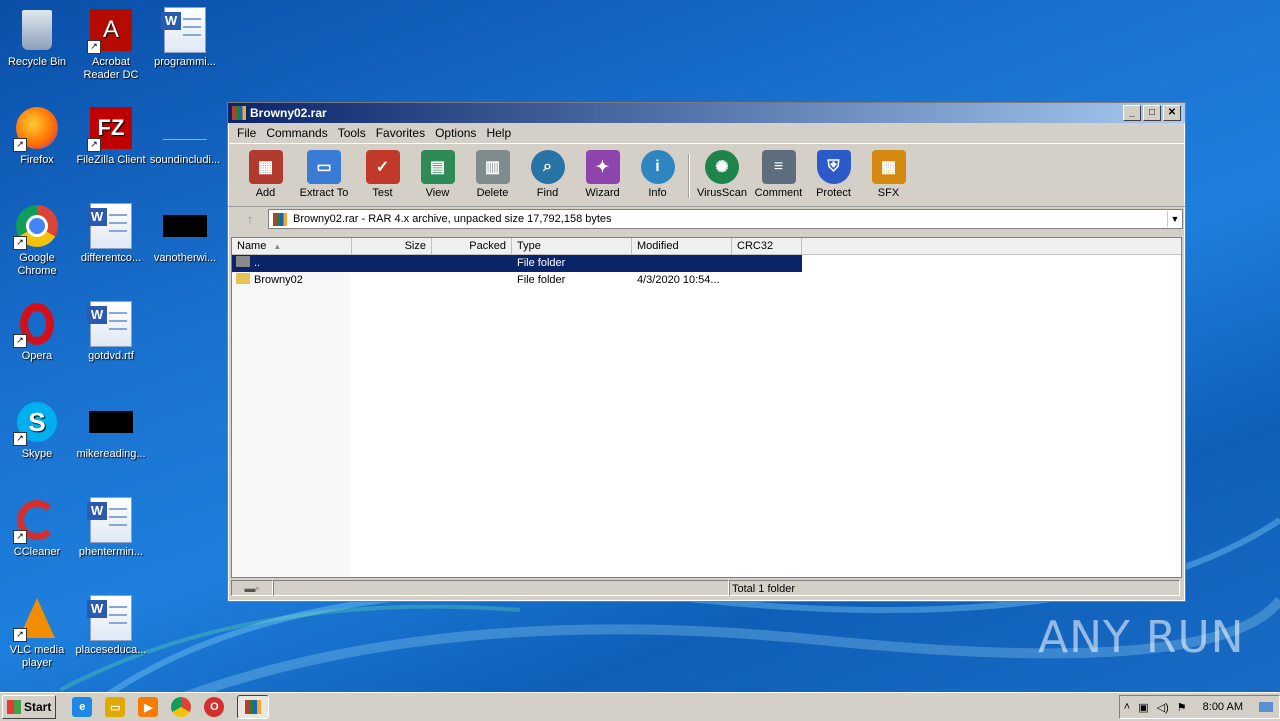  Describe the element at coordinates (778, 171) in the screenshot. I see `comment-button: ≡ Comment` at that location.